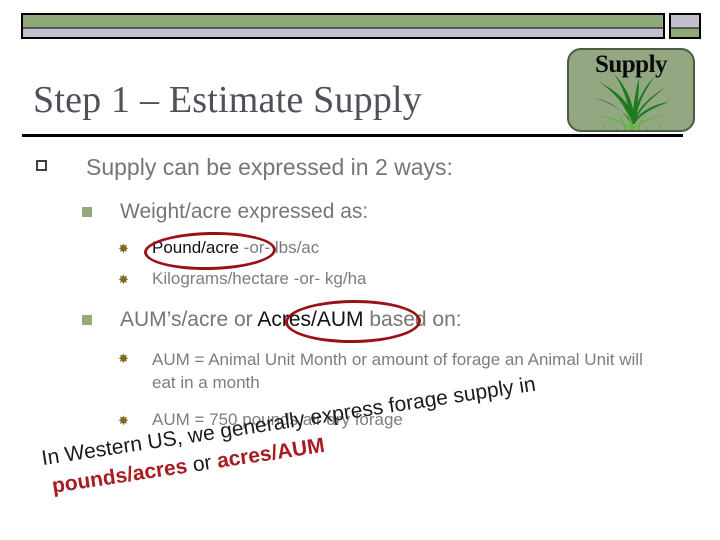  What do you see at coordinates (685, 26) in the screenshot?
I see `header-bar-cap` at bounding box center [685, 26].